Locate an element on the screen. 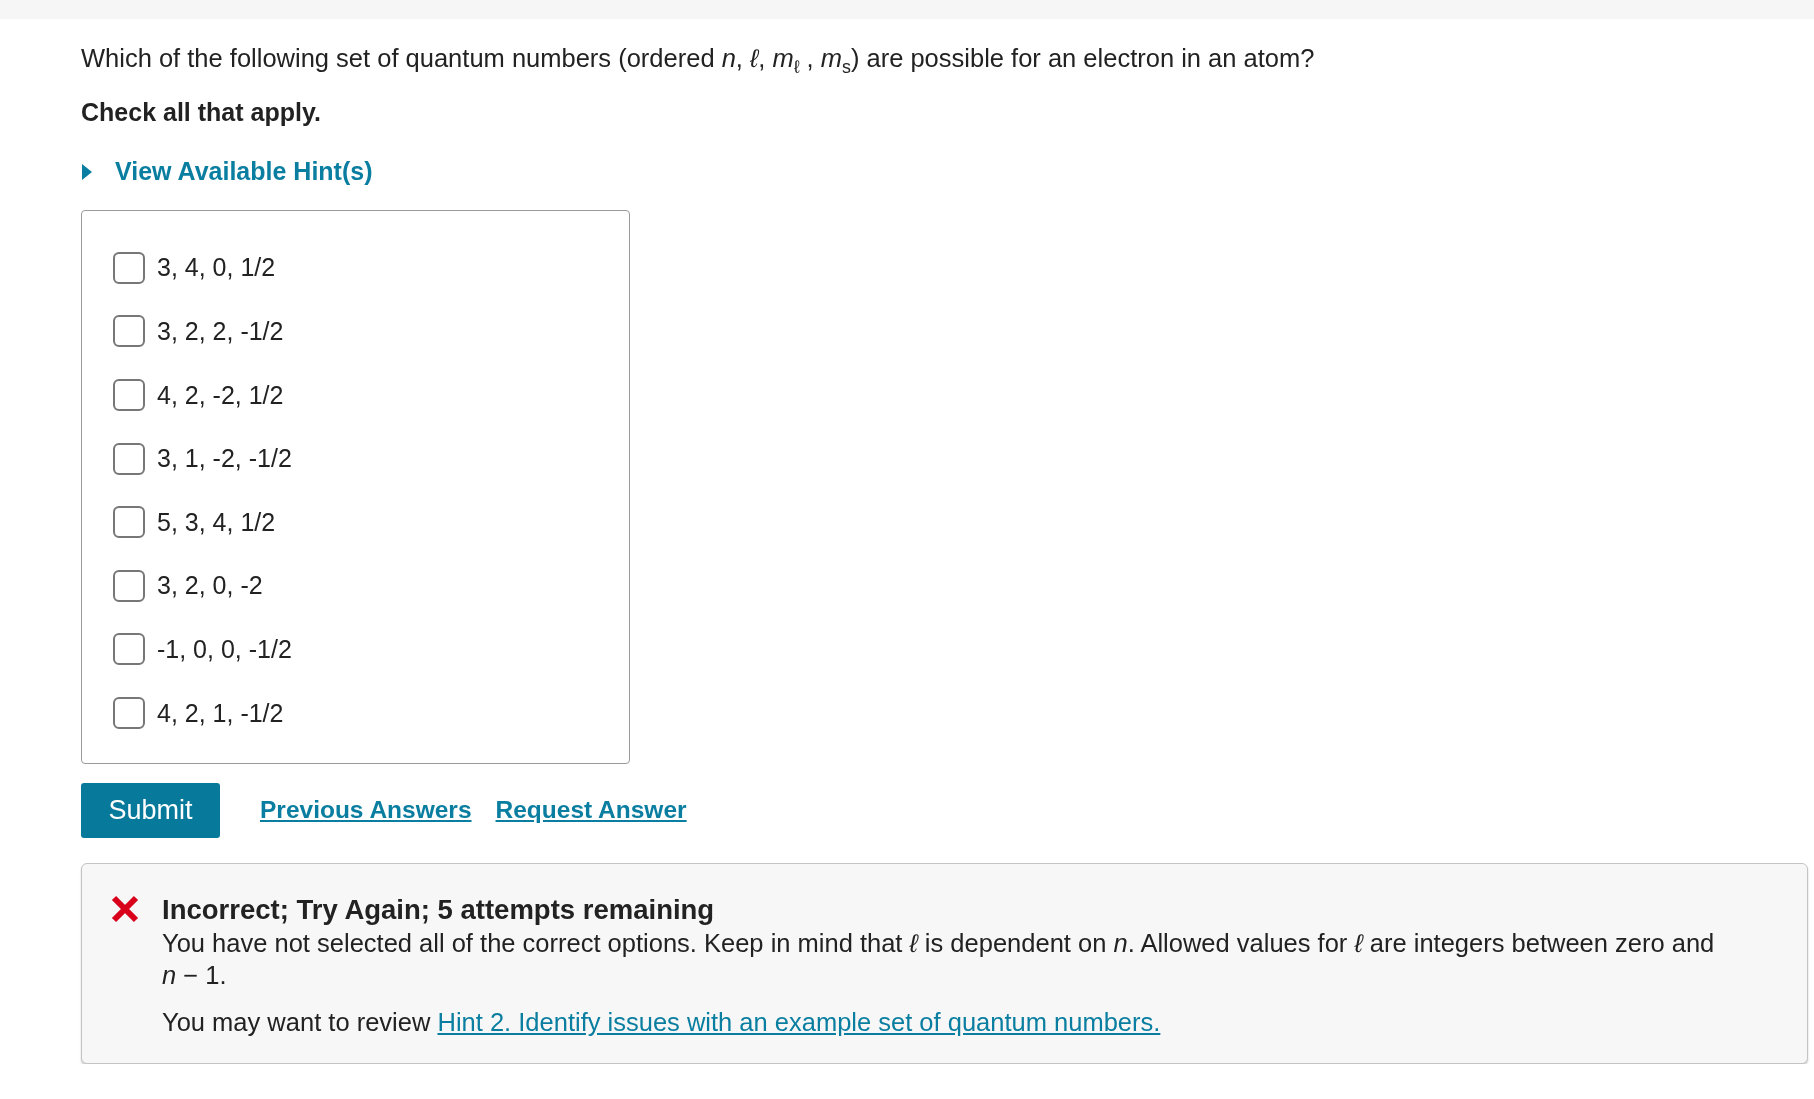 This screenshot has height=1099, width=1814. feedback-title: Incorrect; Try Again; 5 attempts remaining is located at coordinates (439, 909).